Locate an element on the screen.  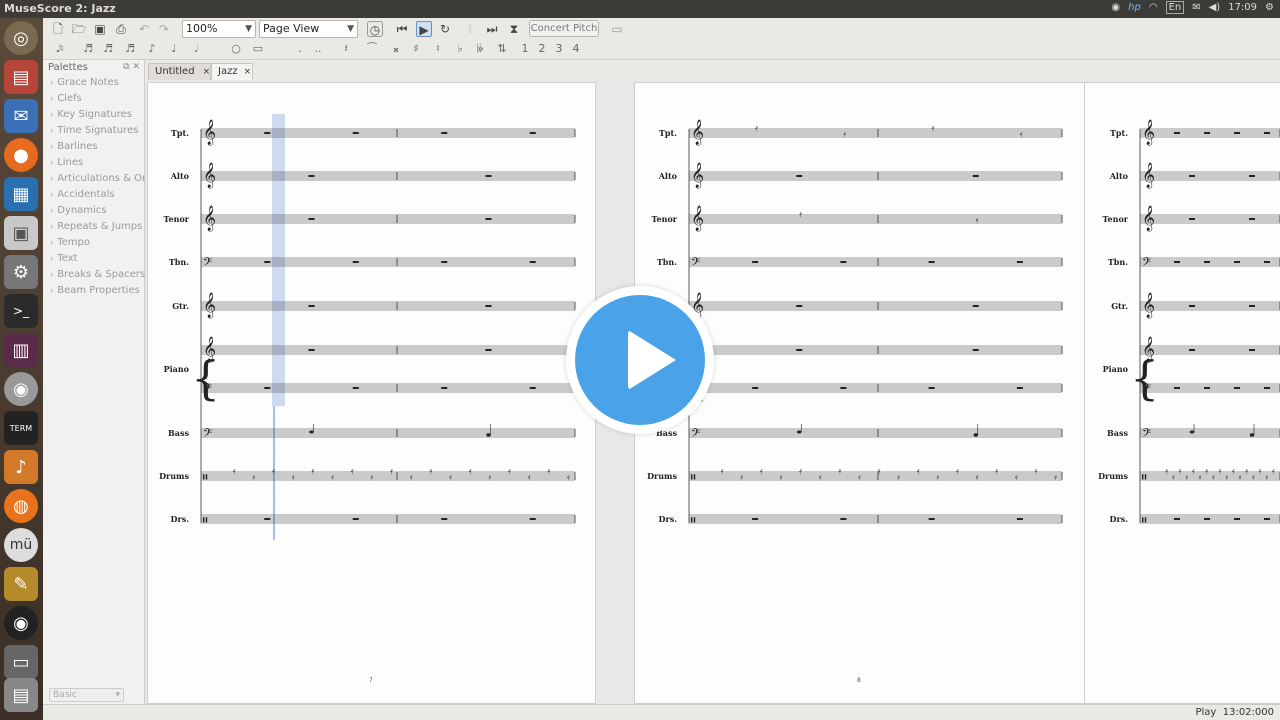
palette-item: › Key Signatures is located at coordinates (91, 114).